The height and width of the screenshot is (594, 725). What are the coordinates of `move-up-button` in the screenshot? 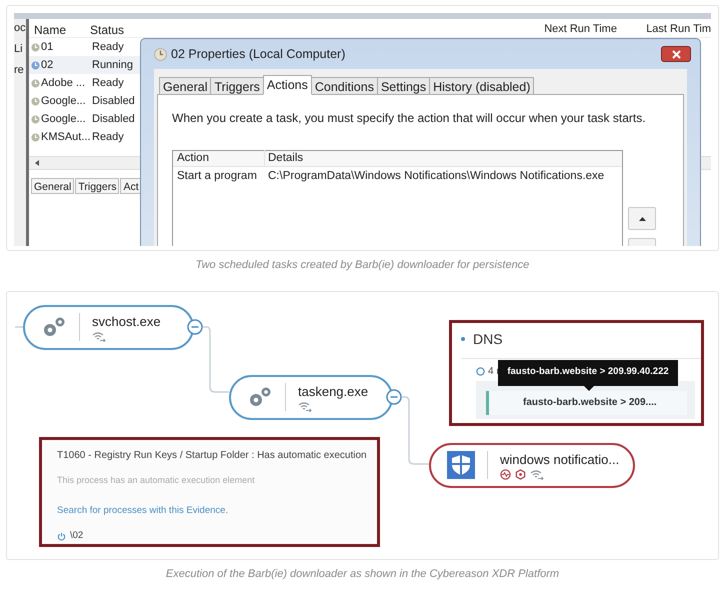 It's located at (642, 218).